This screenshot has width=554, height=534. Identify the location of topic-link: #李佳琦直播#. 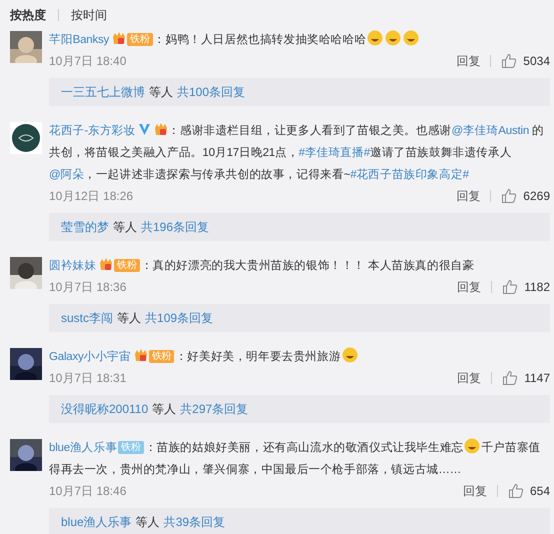
(334, 153).